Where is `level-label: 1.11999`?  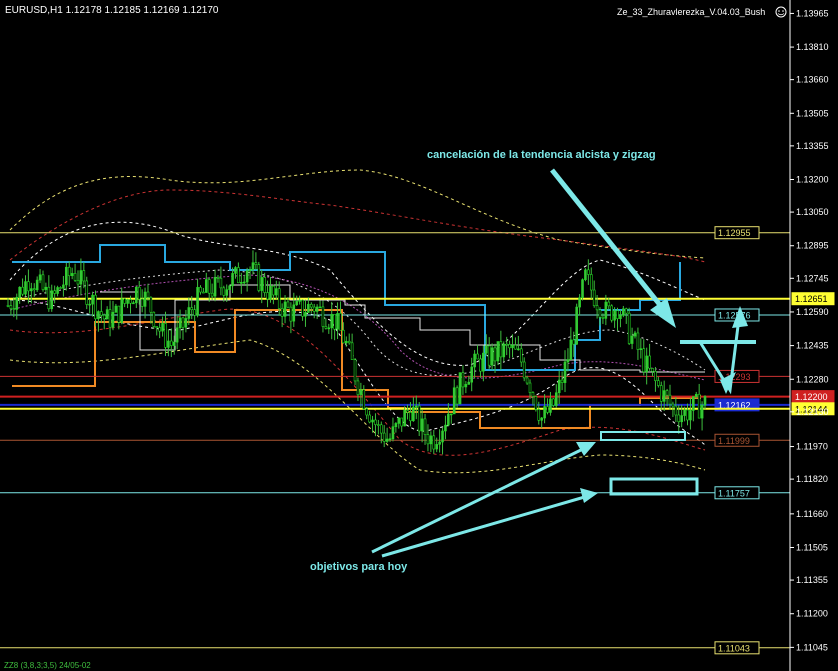 level-label: 1.11999 is located at coordinates (734, 441).